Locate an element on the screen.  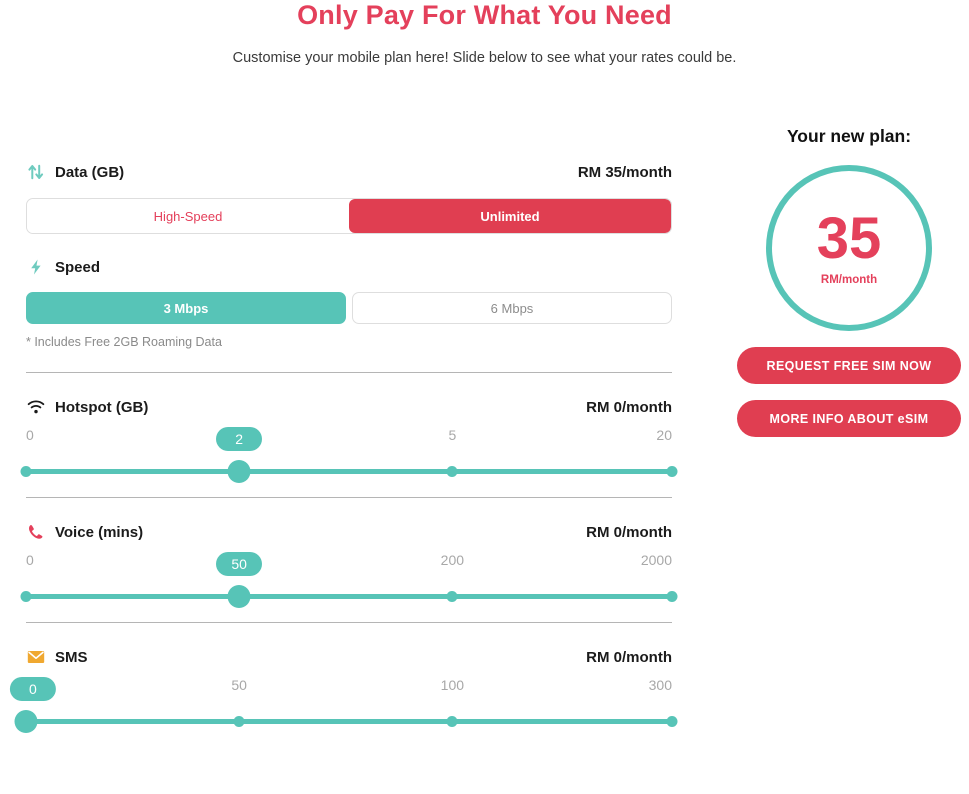
plan-price-unit: RM/month is located at coordinates (849, 280).